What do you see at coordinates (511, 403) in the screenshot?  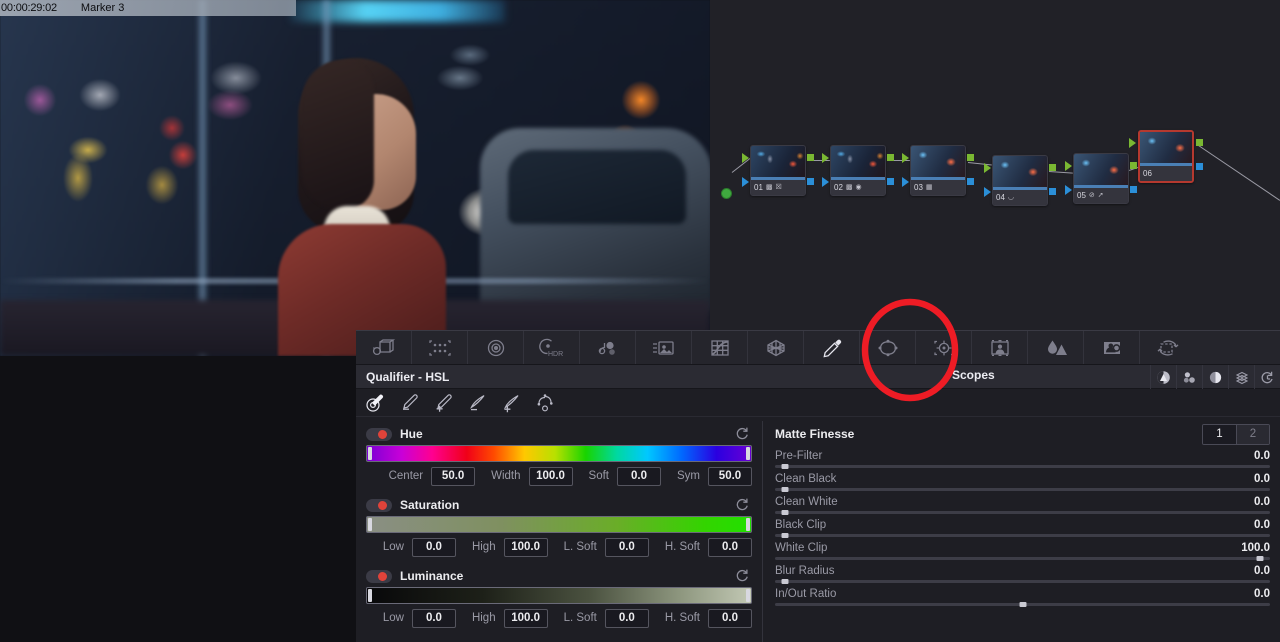 I see `softness-plus-icon` at bounding box center [511, 403].